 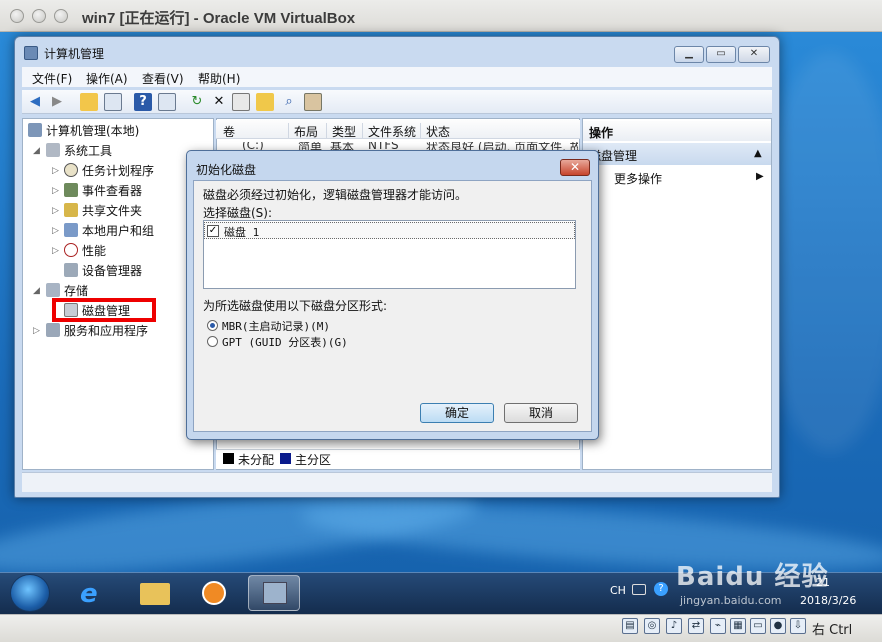 What do you see at coordinates (71, 250) in the screenshot?
I see `performance-icon` at bounding box center [71, 250].